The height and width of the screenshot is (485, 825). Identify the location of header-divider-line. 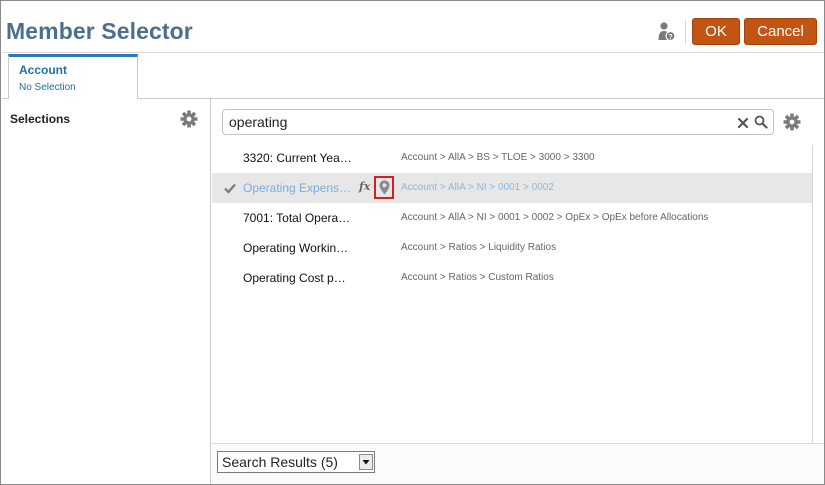
(413, 52).